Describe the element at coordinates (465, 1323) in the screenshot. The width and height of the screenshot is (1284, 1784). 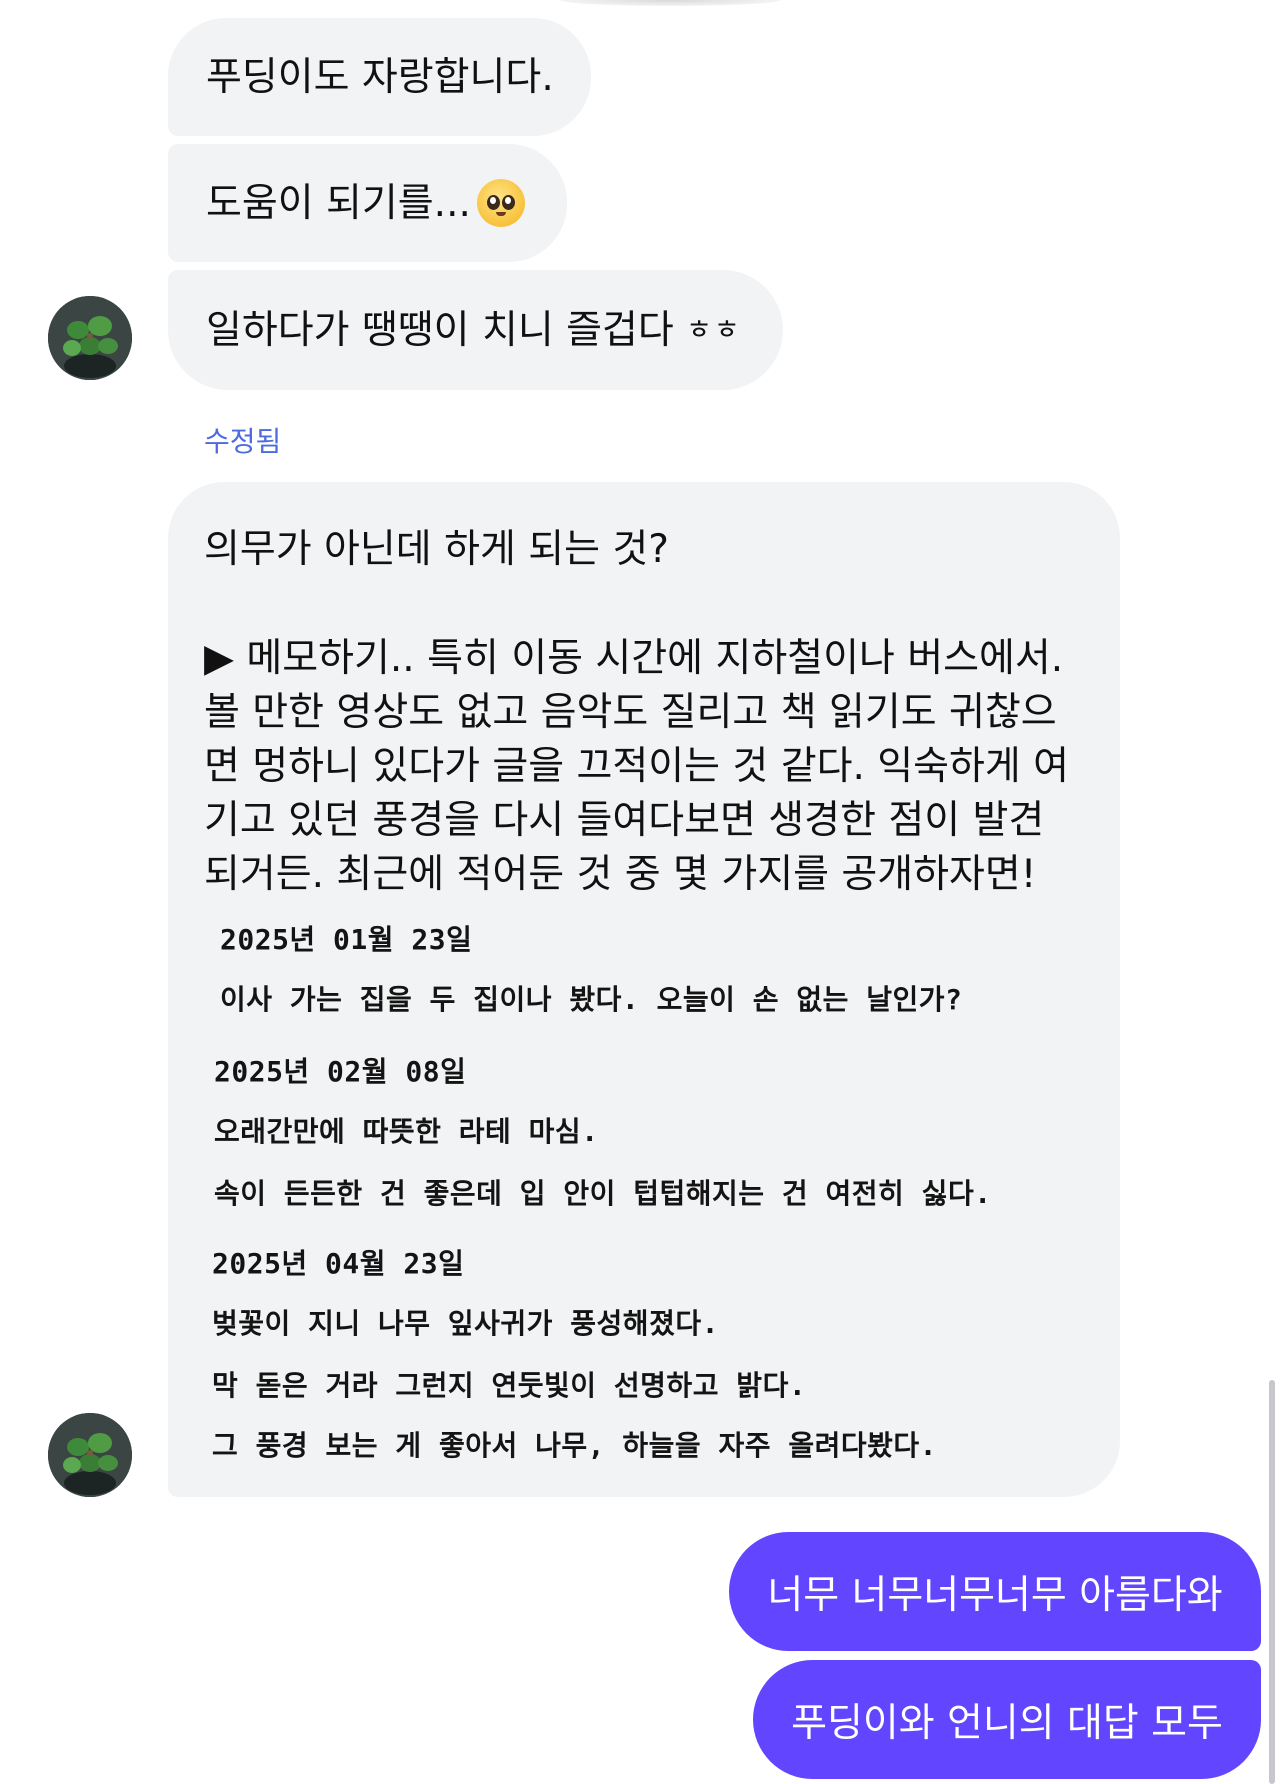
I see `memo-line: 벚꽃이 지니 나무 잎사귀가 풍성해졌다.` at that location.